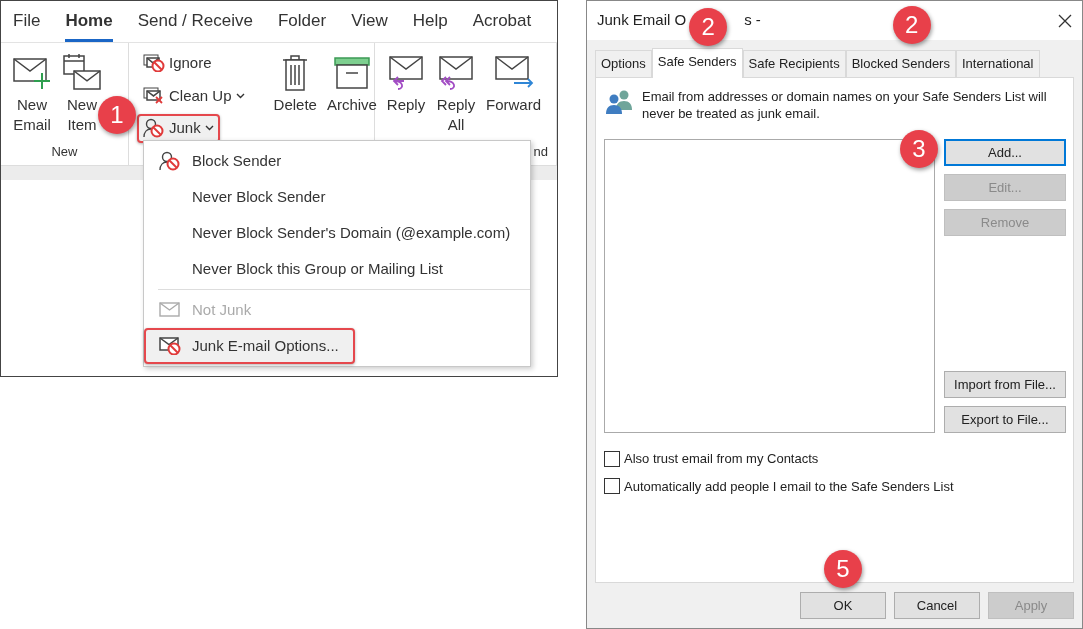 The height and width of the screenshot is (629, 1083). What do you see at coordinates (456, 92) in the screenshot?
I see `ribbon-button: Reply All` at bounding box center [456, 92].